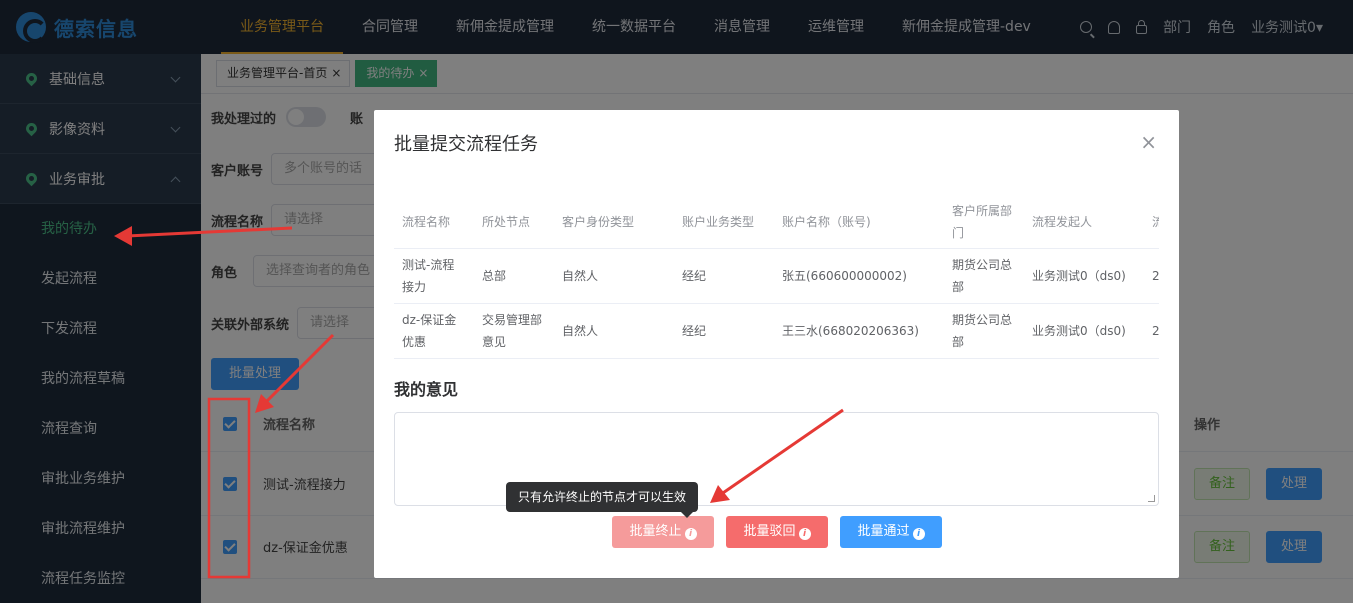 The width and height of the screenshot is (1353, 603). Describe the element at coordinates (514, 222) in the screenshot. I see `column-header: 所处节点` at that location.